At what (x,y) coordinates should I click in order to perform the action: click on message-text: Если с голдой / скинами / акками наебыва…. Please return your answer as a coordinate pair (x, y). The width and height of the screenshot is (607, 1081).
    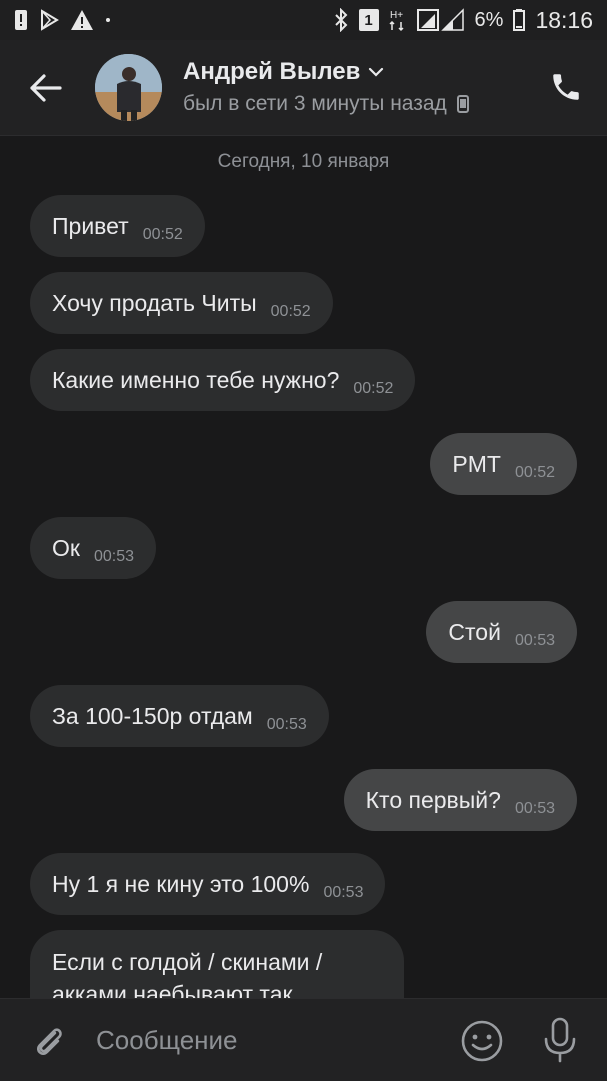
    Looking at the image, I should click on (187, 973).